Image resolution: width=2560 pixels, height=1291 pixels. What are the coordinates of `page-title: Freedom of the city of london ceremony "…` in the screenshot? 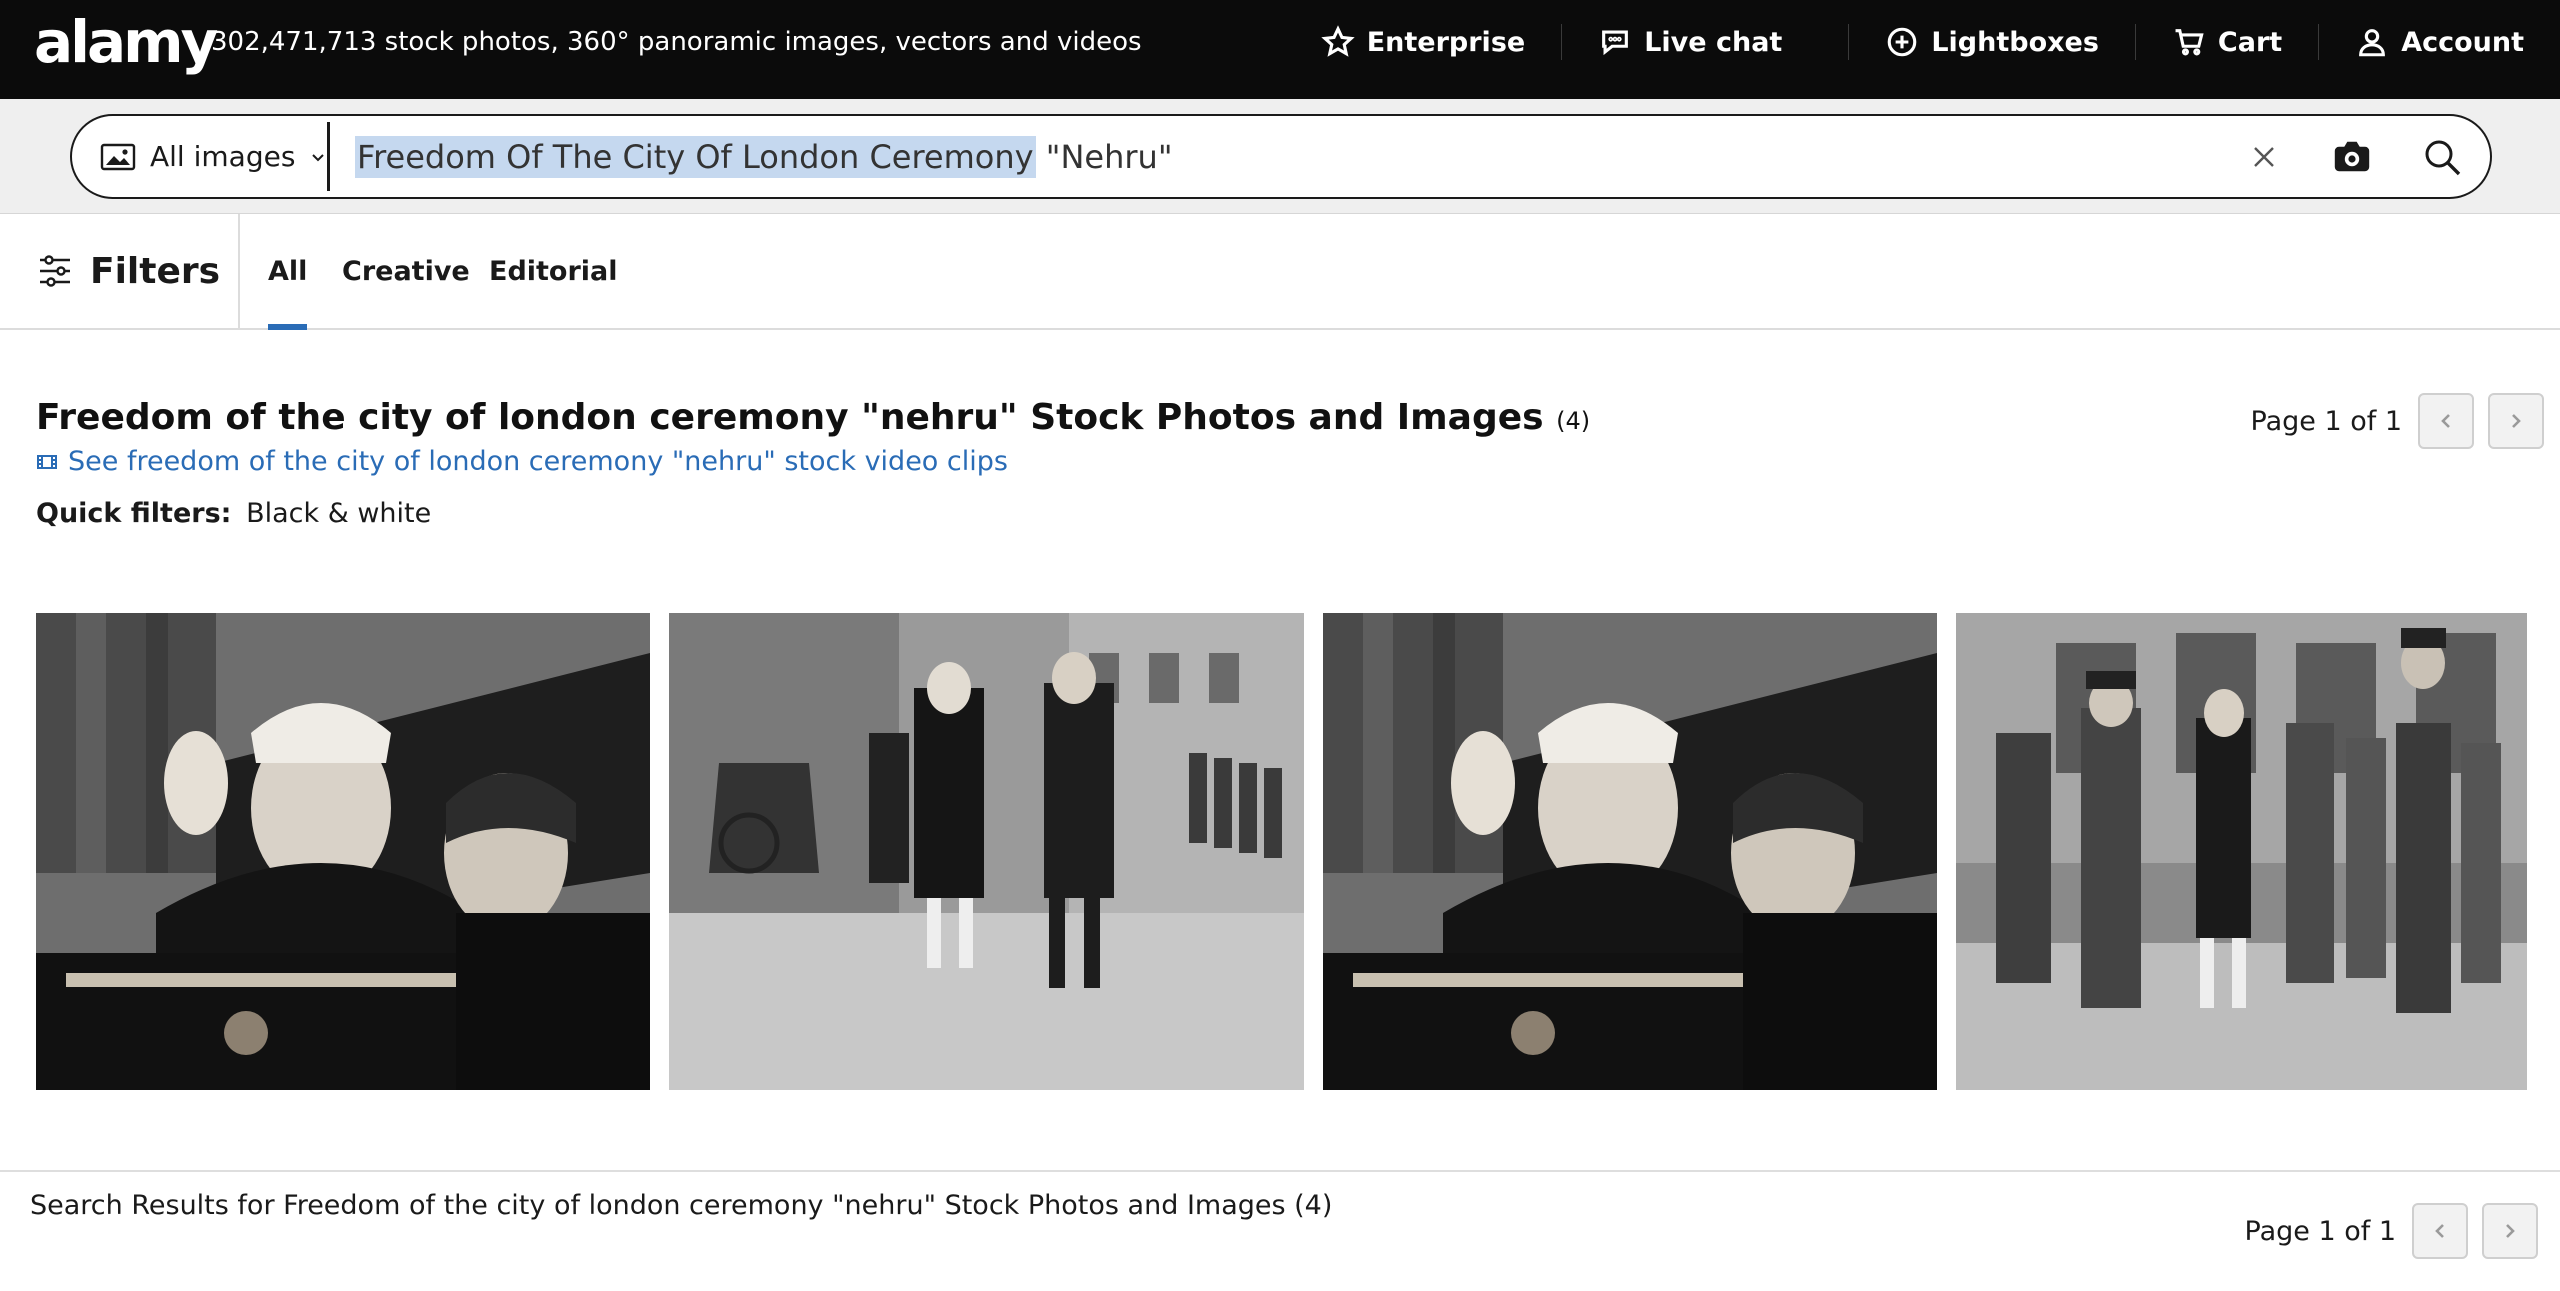 It's located at (813, 419).